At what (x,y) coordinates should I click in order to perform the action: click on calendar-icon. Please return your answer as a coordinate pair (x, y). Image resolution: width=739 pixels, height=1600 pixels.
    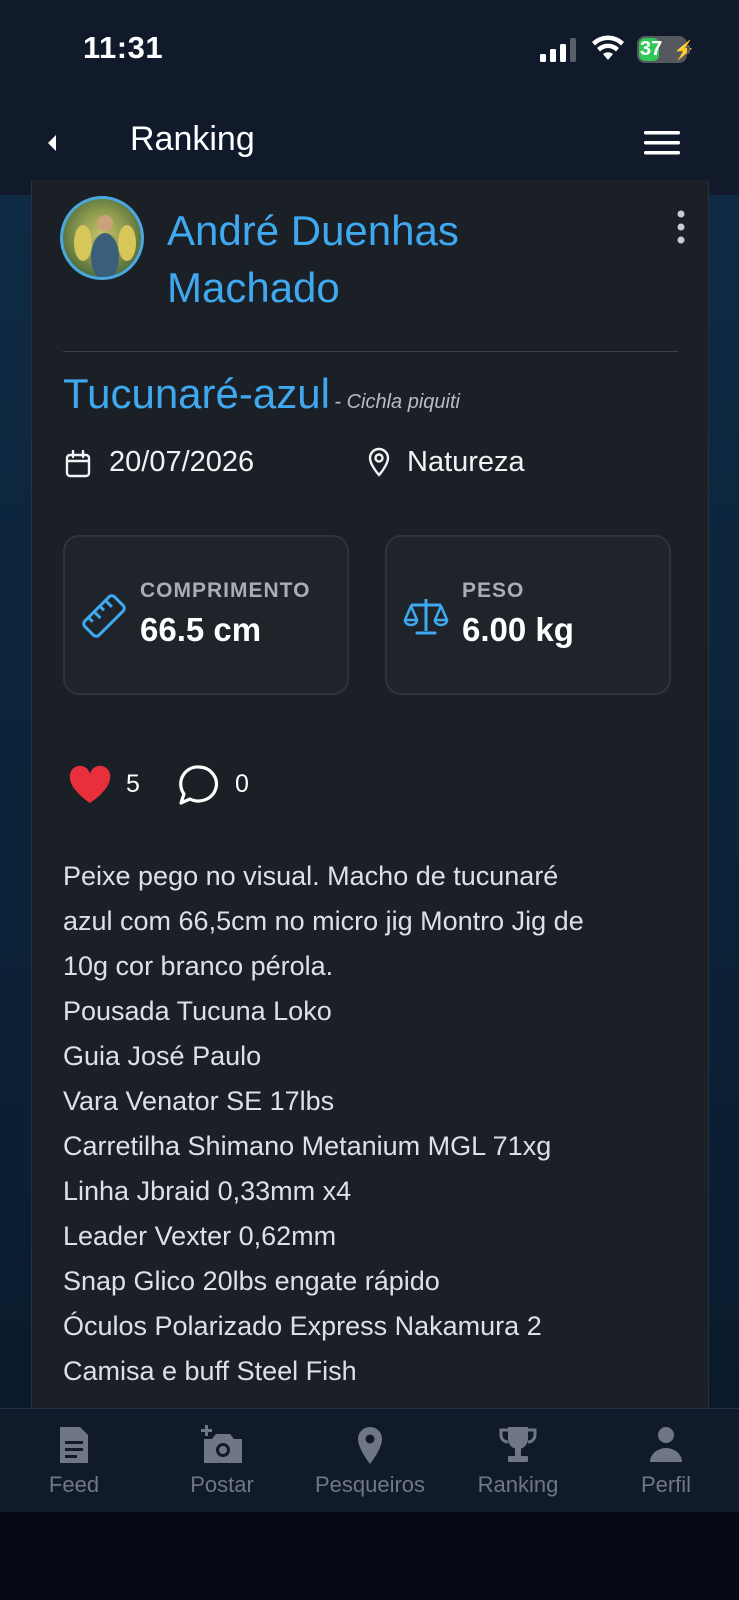
    Looking at the image, I should click on (78, 464).